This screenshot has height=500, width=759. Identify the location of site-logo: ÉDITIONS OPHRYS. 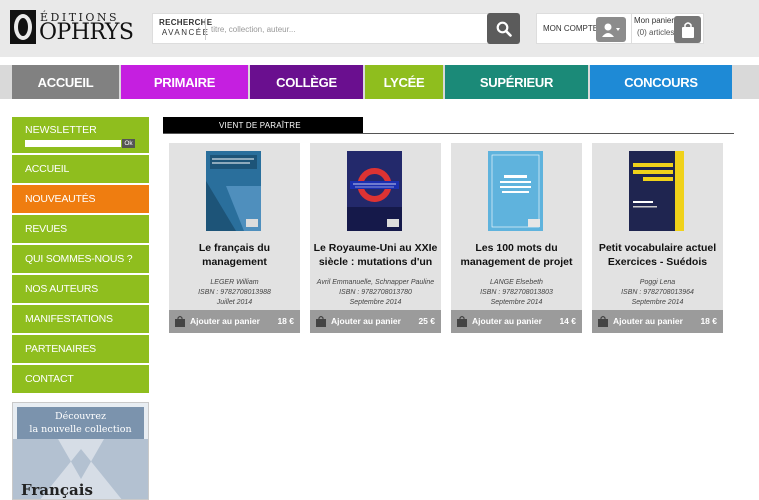
(72, 28).